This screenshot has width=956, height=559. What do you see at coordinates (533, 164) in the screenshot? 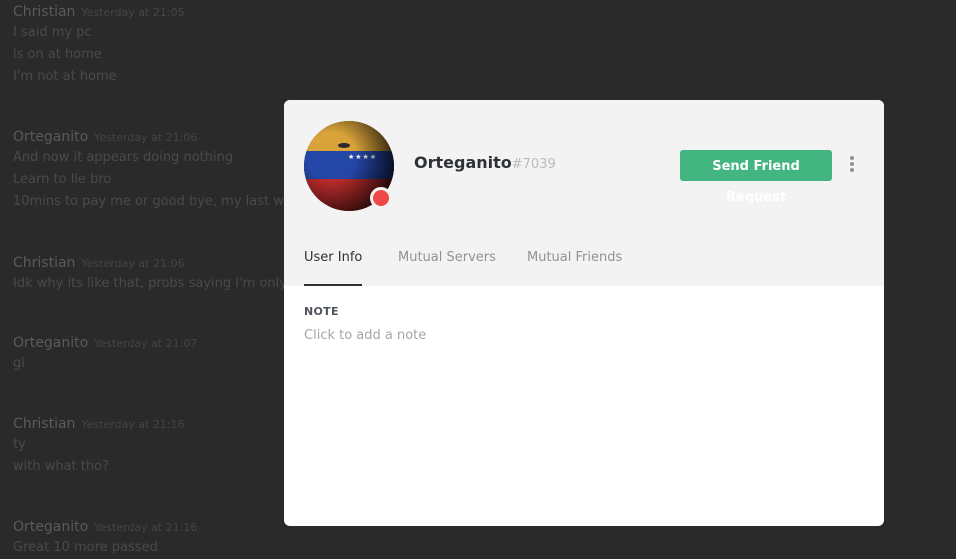
I see `discriminator: #7039` at bounding box center [533, 164].